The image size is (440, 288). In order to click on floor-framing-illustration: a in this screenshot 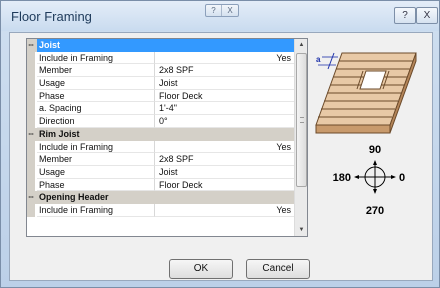, I will do `click(366, 93)`.